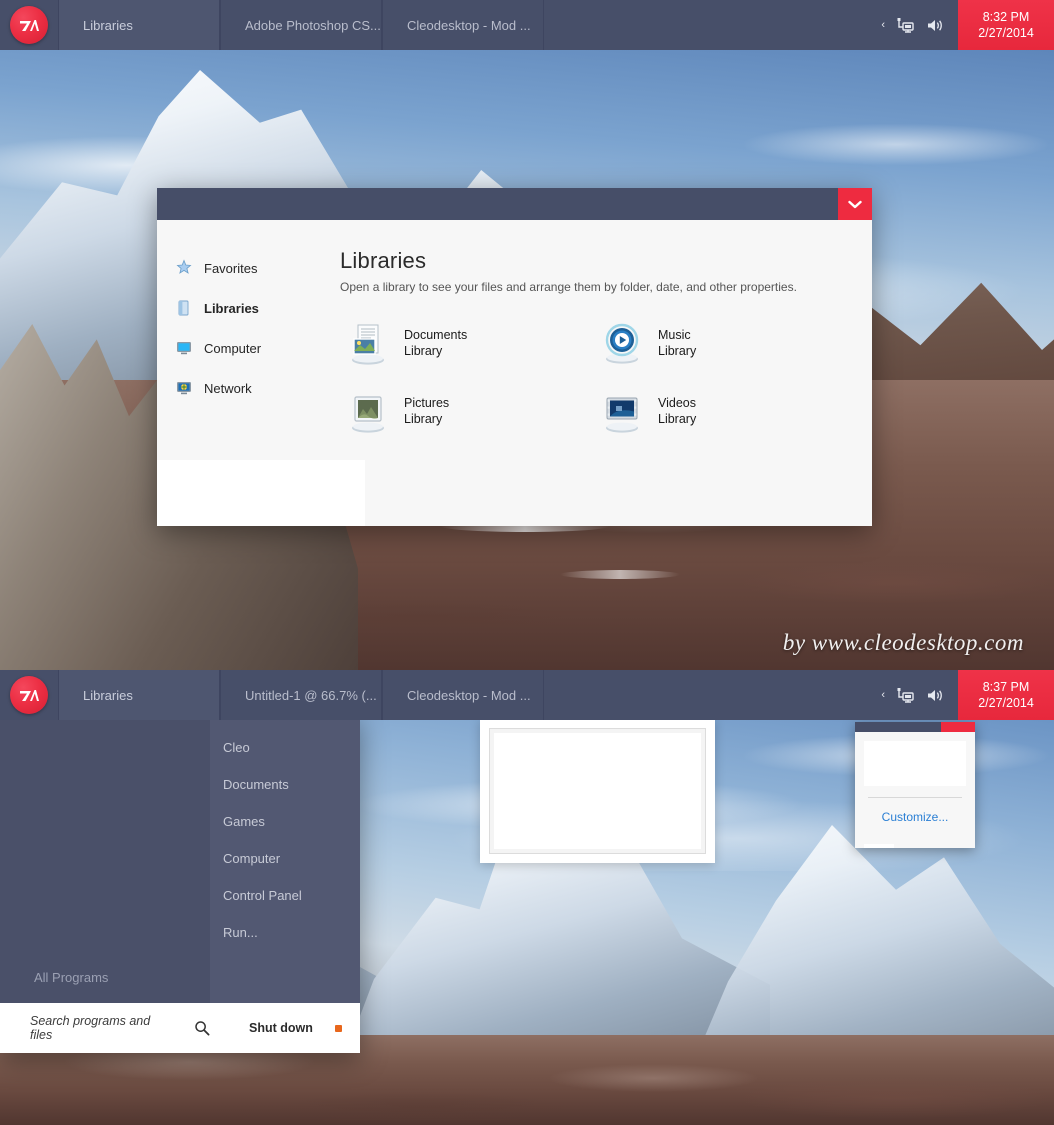  Describe the element at coordinates (233, 348) in the screenshot. I see `sidebar-item-label: Computer` at that location.